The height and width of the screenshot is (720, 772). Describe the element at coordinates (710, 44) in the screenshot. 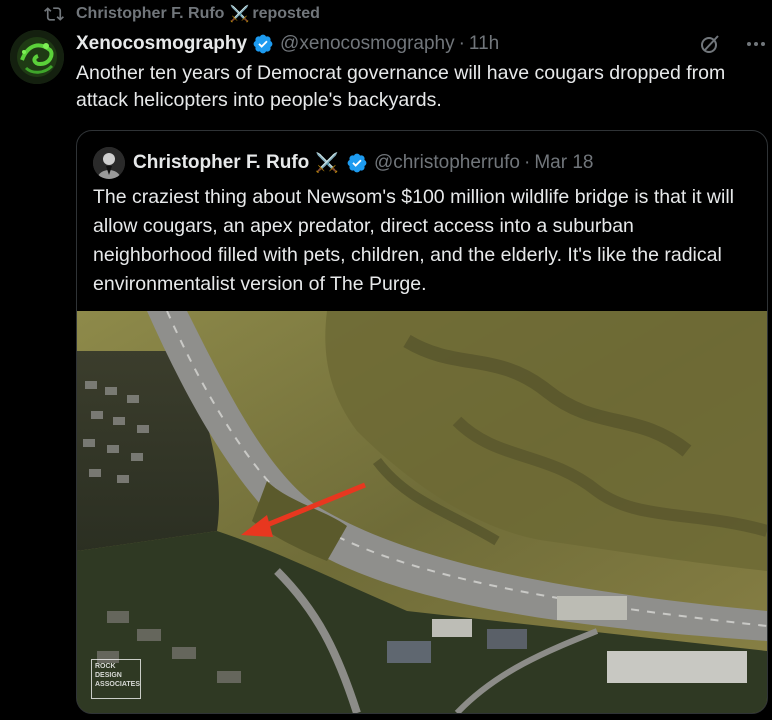

I see `grok-icon` at that location.